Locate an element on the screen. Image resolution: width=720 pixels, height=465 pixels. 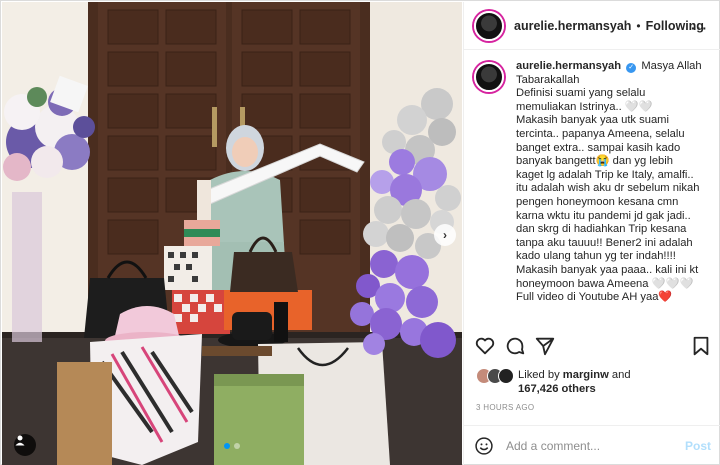
carousel-indicator is located at coordinates (232, 446).